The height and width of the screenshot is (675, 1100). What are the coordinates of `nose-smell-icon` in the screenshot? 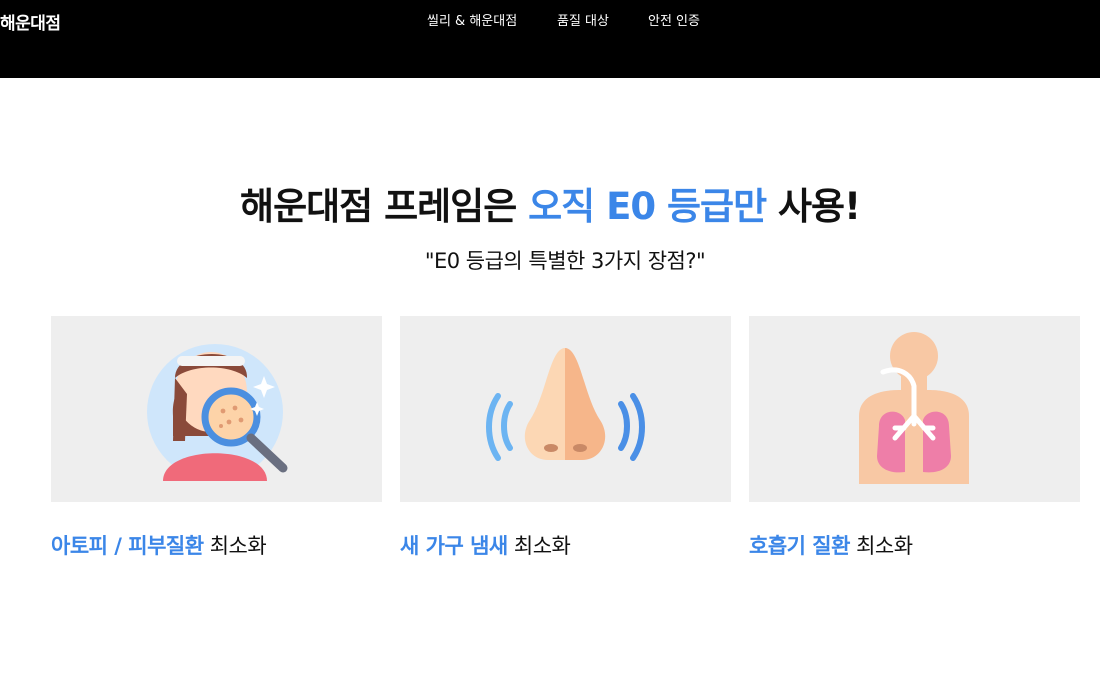 It's located at (565, 404).